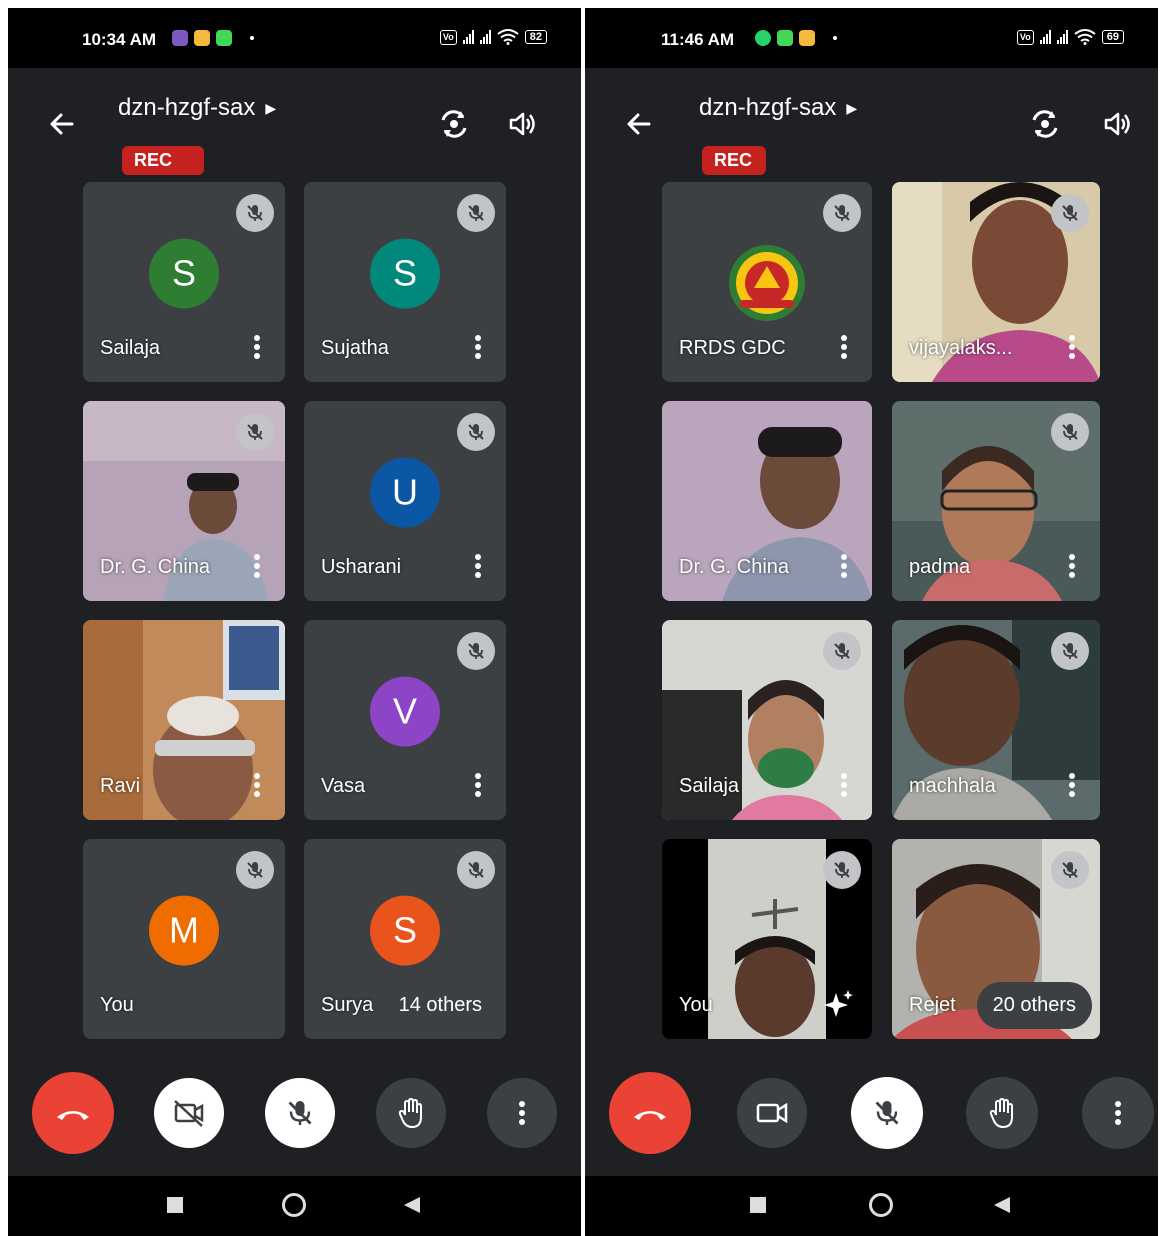 This screenshot has width=1170, height=1236. I want to click on college-logo, so click(767, 283).